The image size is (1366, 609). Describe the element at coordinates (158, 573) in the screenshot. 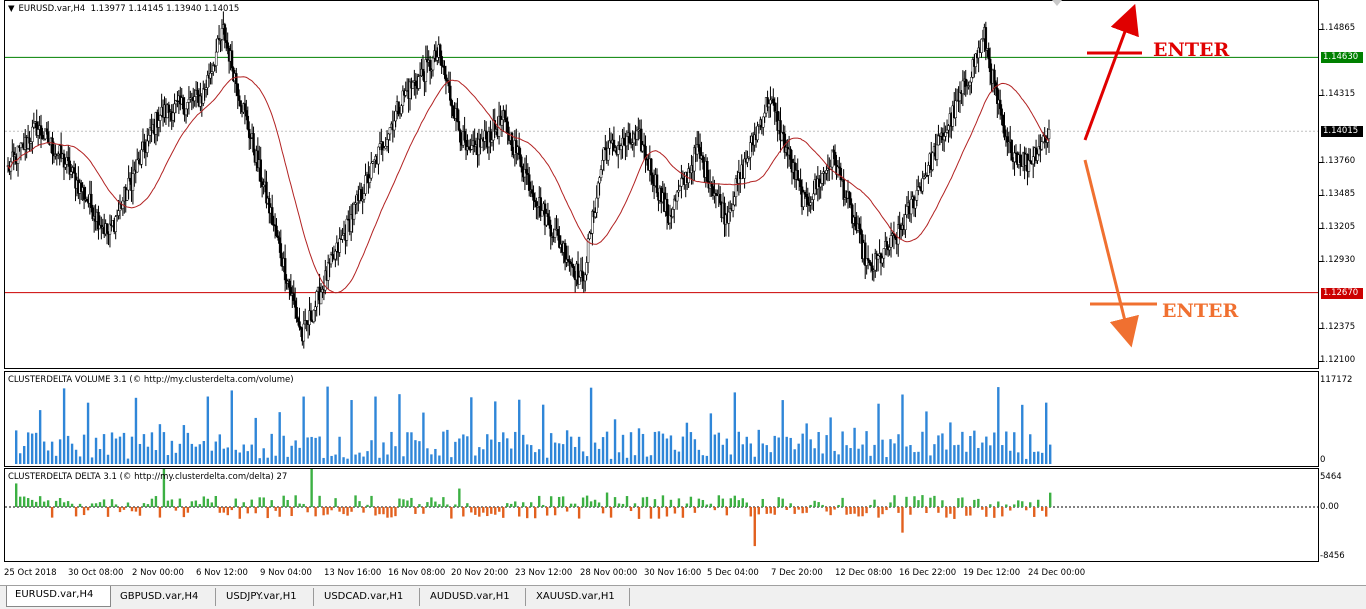

I see `time-axis-label: 2 Nov 00:00` at that location.